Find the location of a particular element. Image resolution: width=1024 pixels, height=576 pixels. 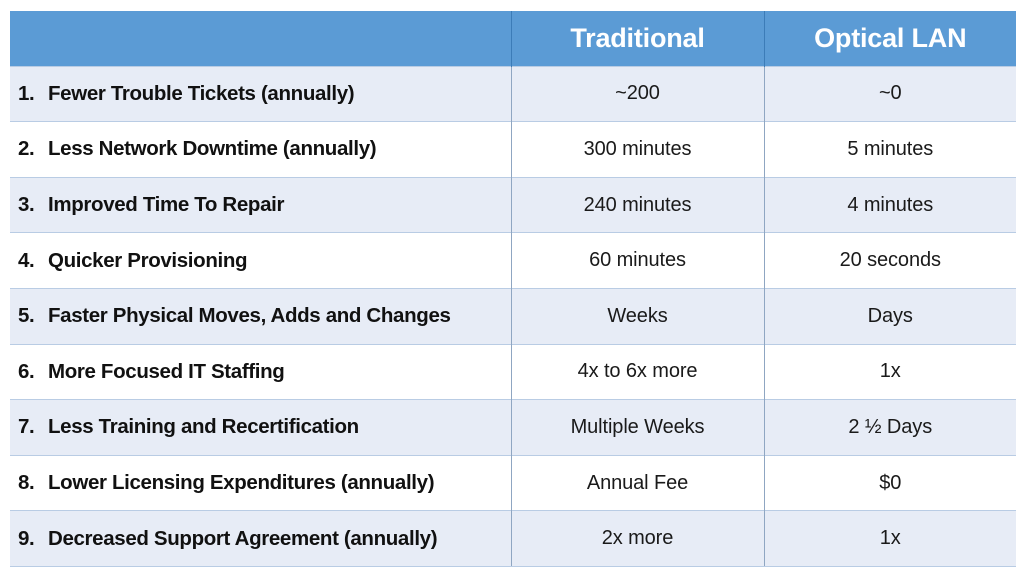

table-row: 1. Fewer Trouble Tickets (annually) ~200 ~0 is located at coordinates (513, 93).